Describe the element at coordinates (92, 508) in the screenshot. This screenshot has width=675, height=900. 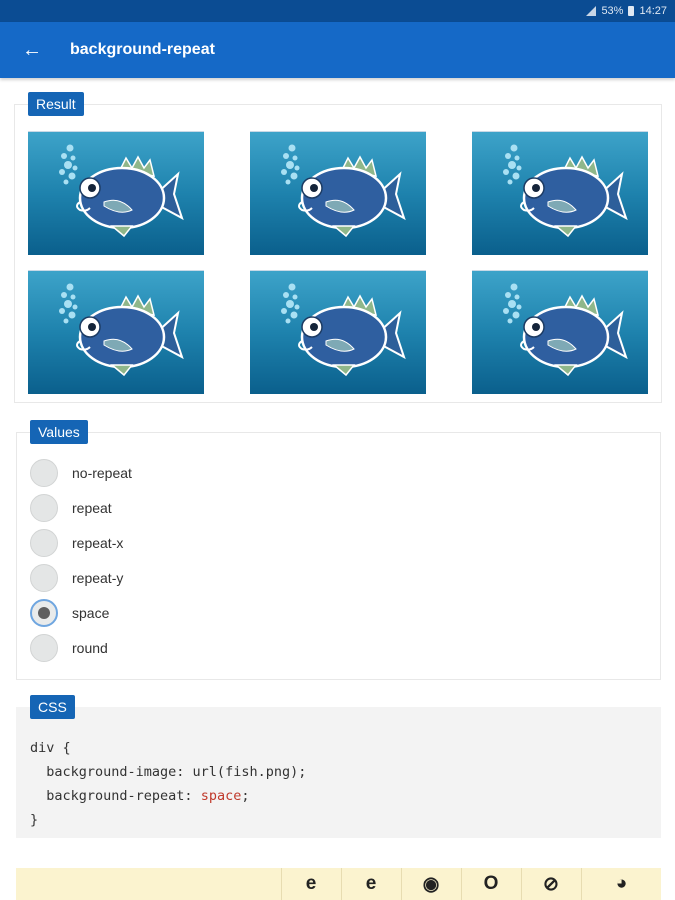
I see `radio-label: repeat` at that location.